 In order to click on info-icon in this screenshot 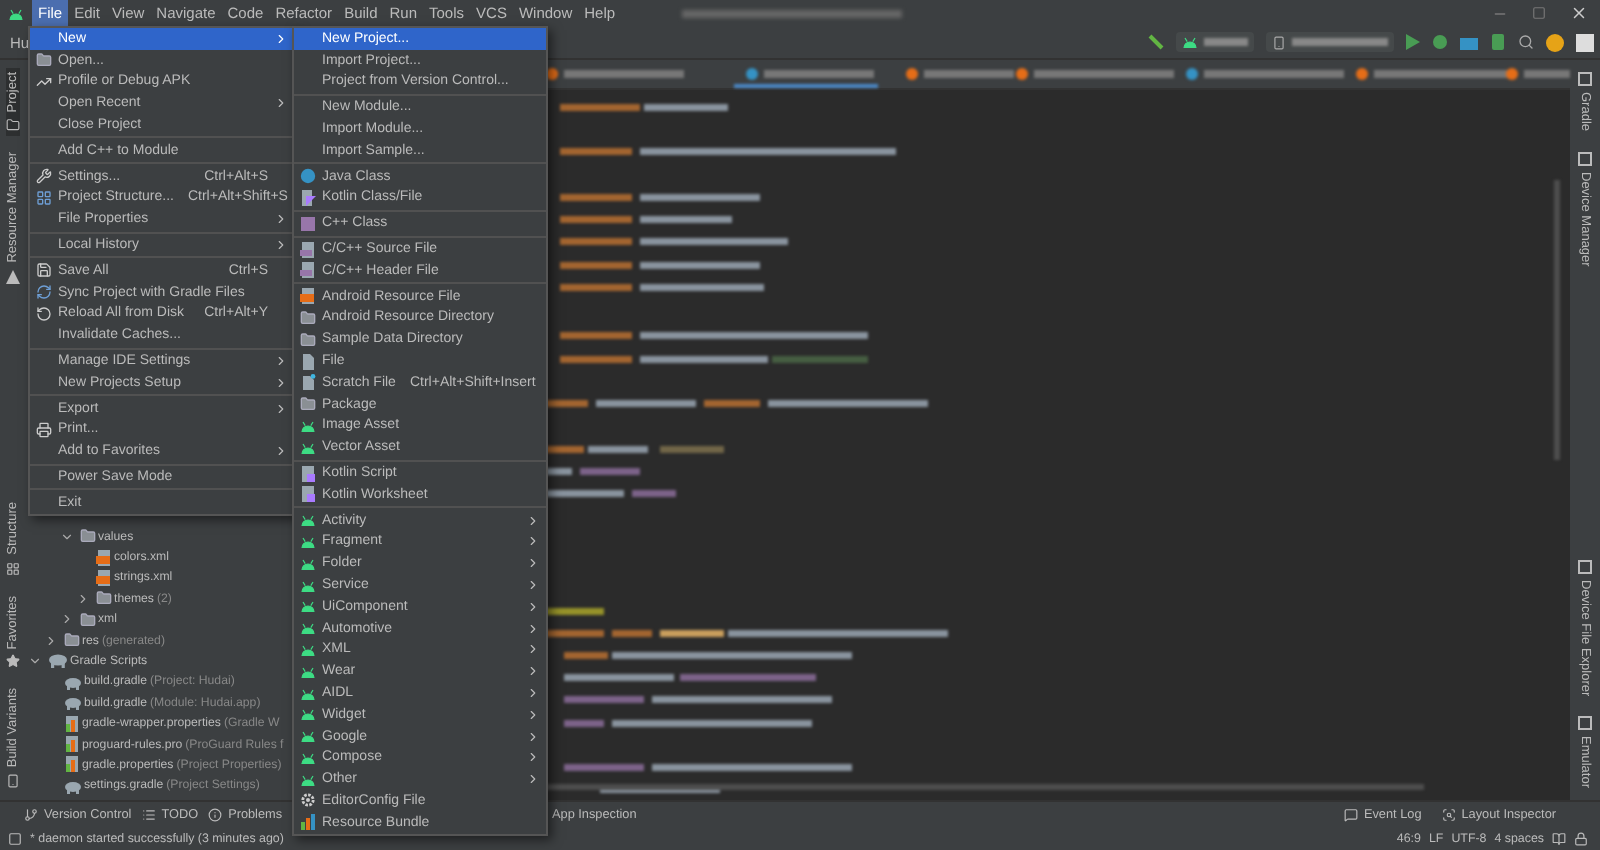, I will do `click(215, 814)`.